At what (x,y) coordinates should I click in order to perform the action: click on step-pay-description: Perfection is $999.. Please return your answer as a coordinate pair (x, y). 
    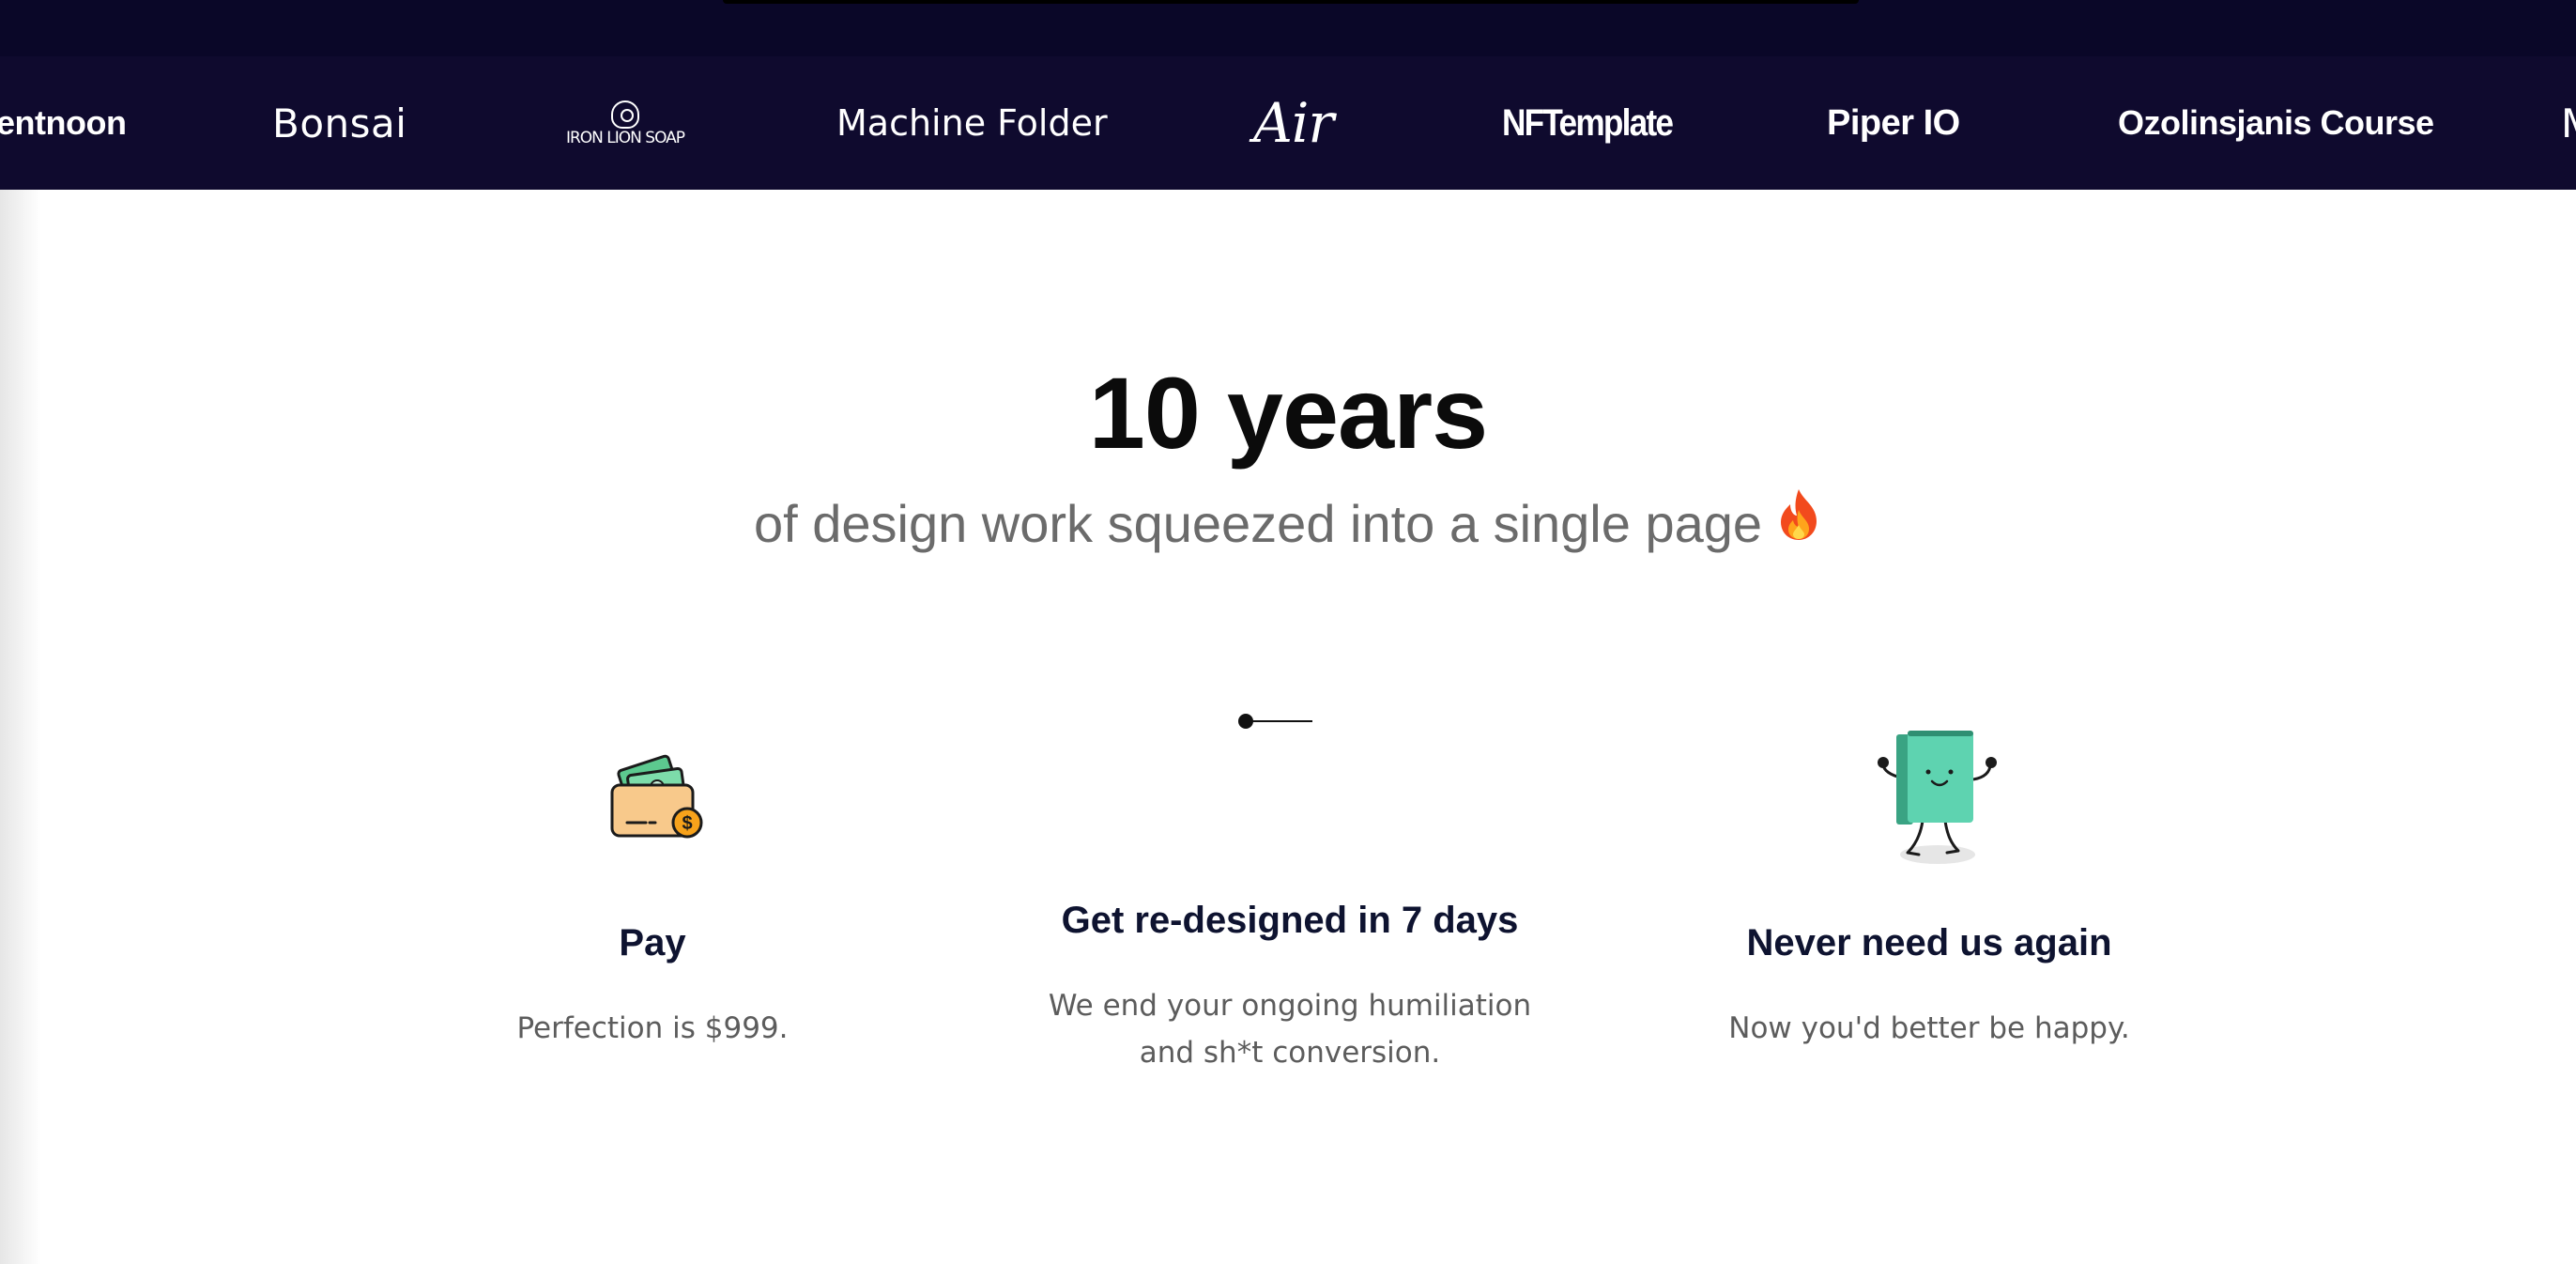
    Looking at the image, I should click on (653, 1028).